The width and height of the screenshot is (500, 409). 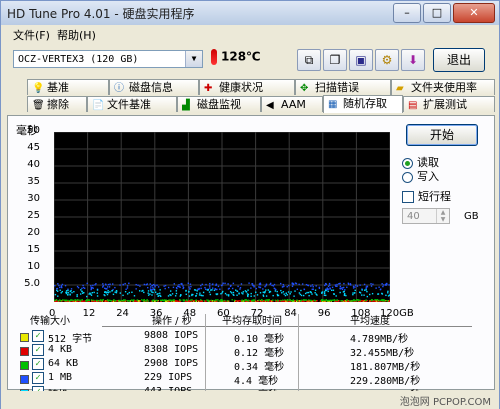 I want to click on tab-disk-info: ⓘ 磁盘信息, so click(x=154, y=87).